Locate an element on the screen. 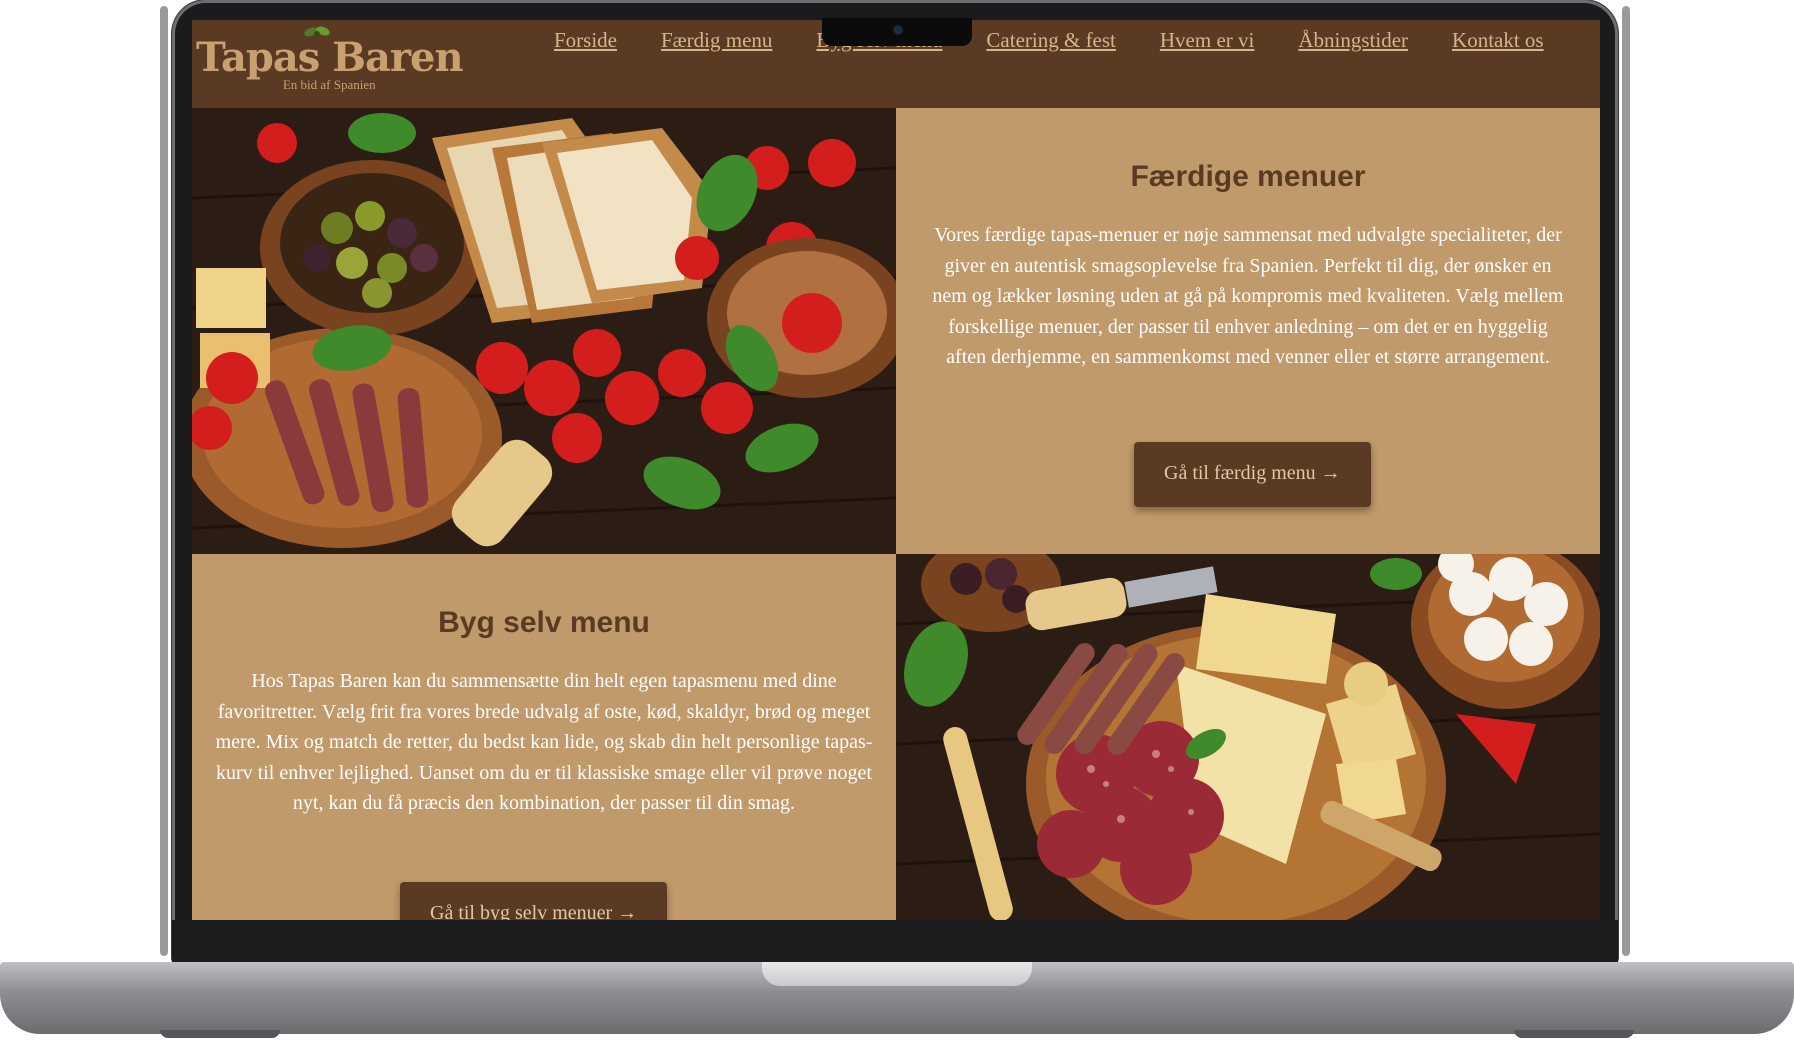  brand-logo: Tapas Baren En bid af Spanien is located at coordinates (330, 59).